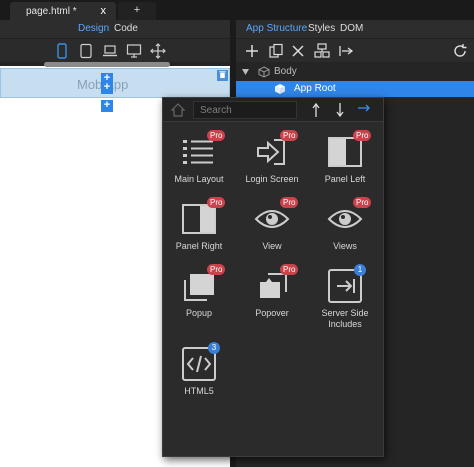 This screenshot has height=467, width=474. Describe the element at coordinates (272, 313) in the screenshot. I see `component-label: Popover` at that location.